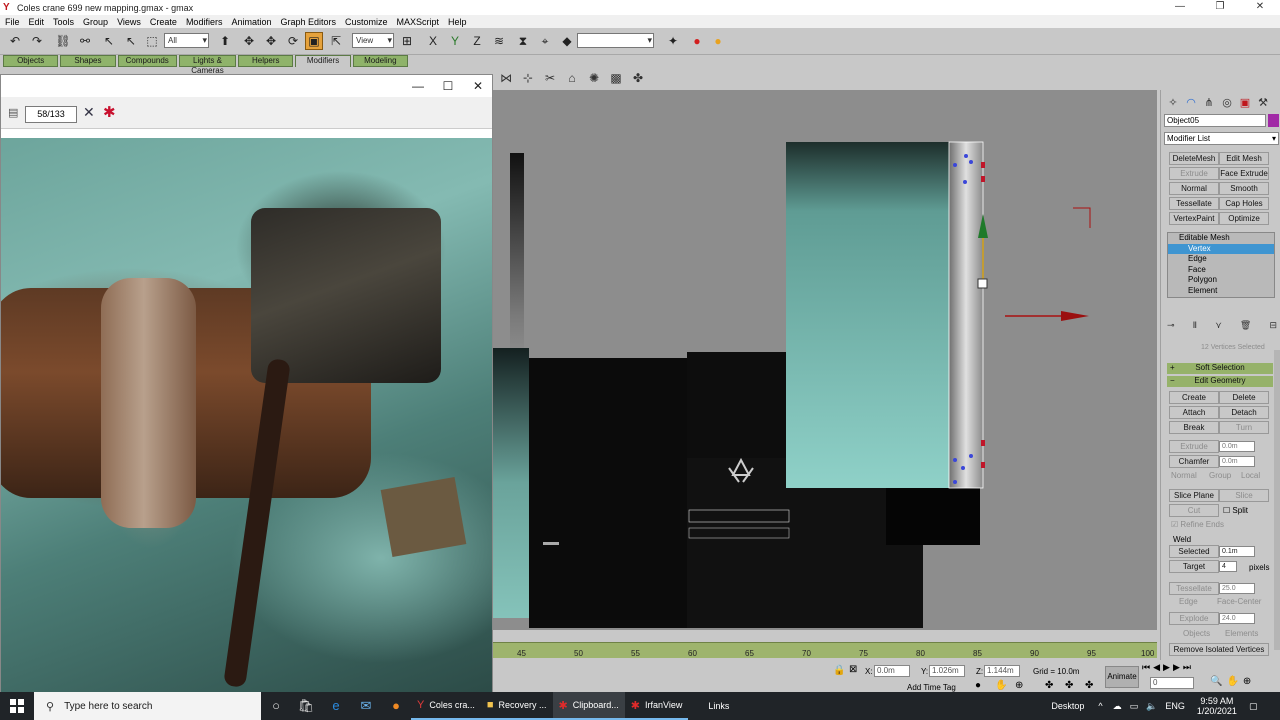 The image size is (1280, 720). Describe the element at coordinates (152, 41) in the screenshot. I see `region-select-icon: ⬚` at that location.